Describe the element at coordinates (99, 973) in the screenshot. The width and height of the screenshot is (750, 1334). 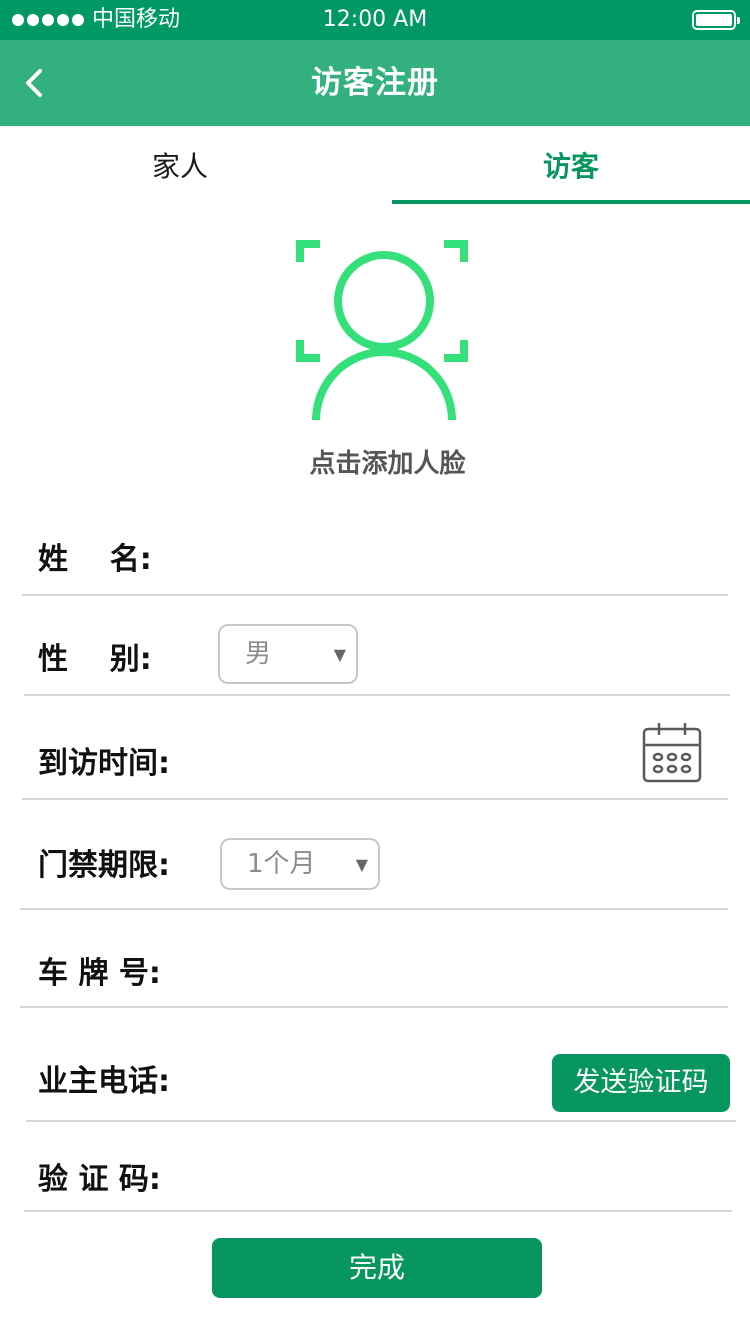
I see `plate-label: 车 牌 号:` at that location.